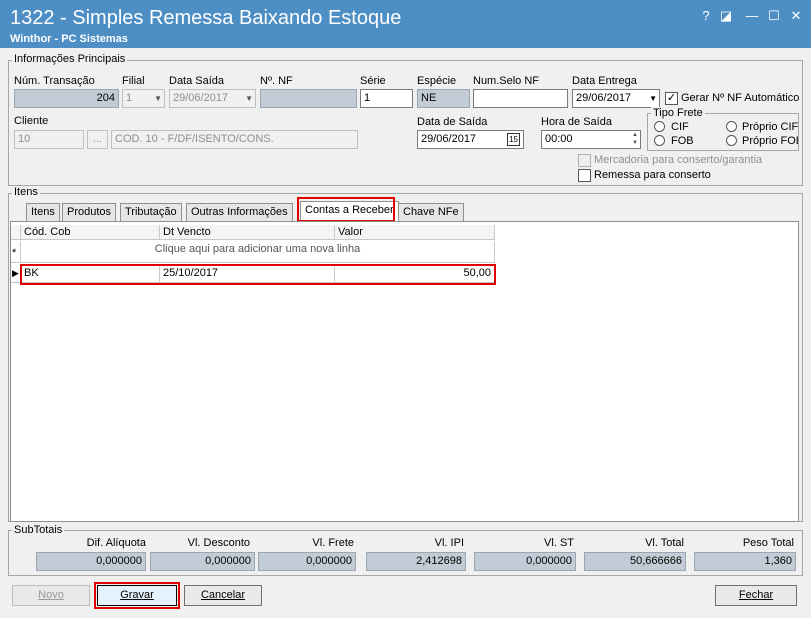 Image resolution: width=811 pixels, height=618 pixels. Describe the element at coordinates (796, 16) in the screenshot. I see `close-icon: ✕` at that location.